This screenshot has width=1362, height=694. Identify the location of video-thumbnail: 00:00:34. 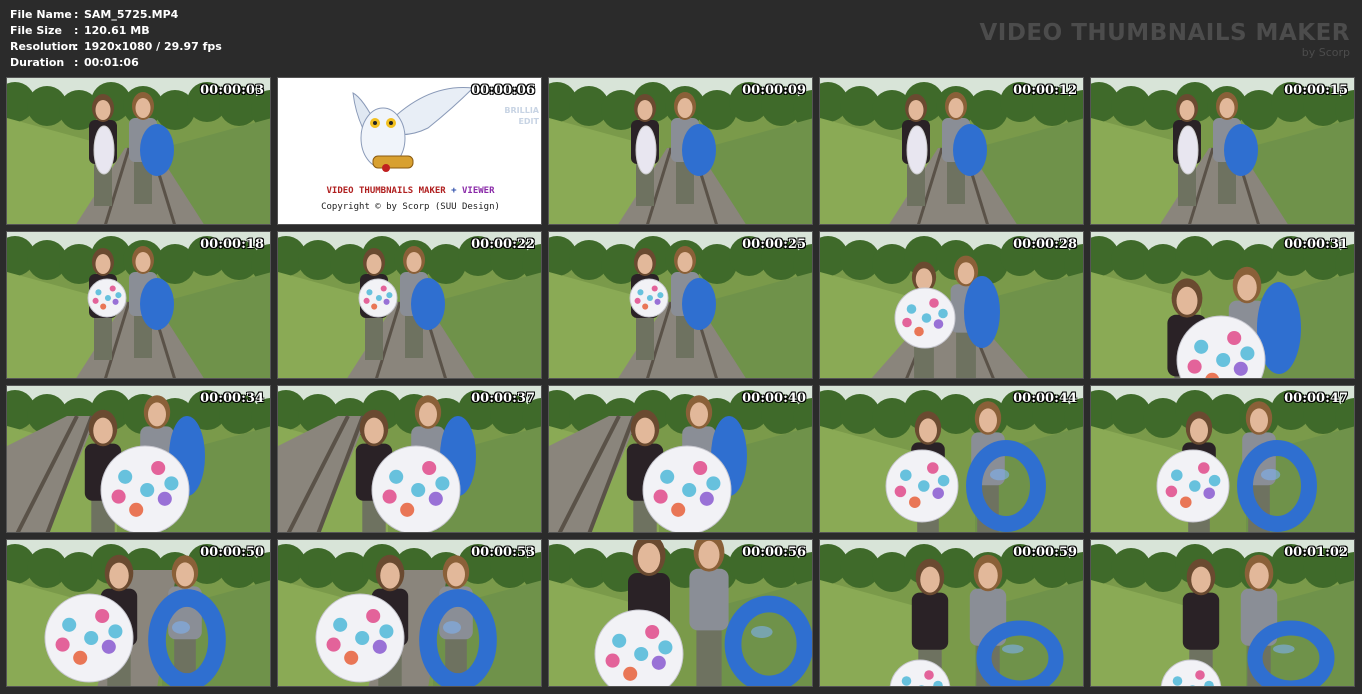
(138, 459).